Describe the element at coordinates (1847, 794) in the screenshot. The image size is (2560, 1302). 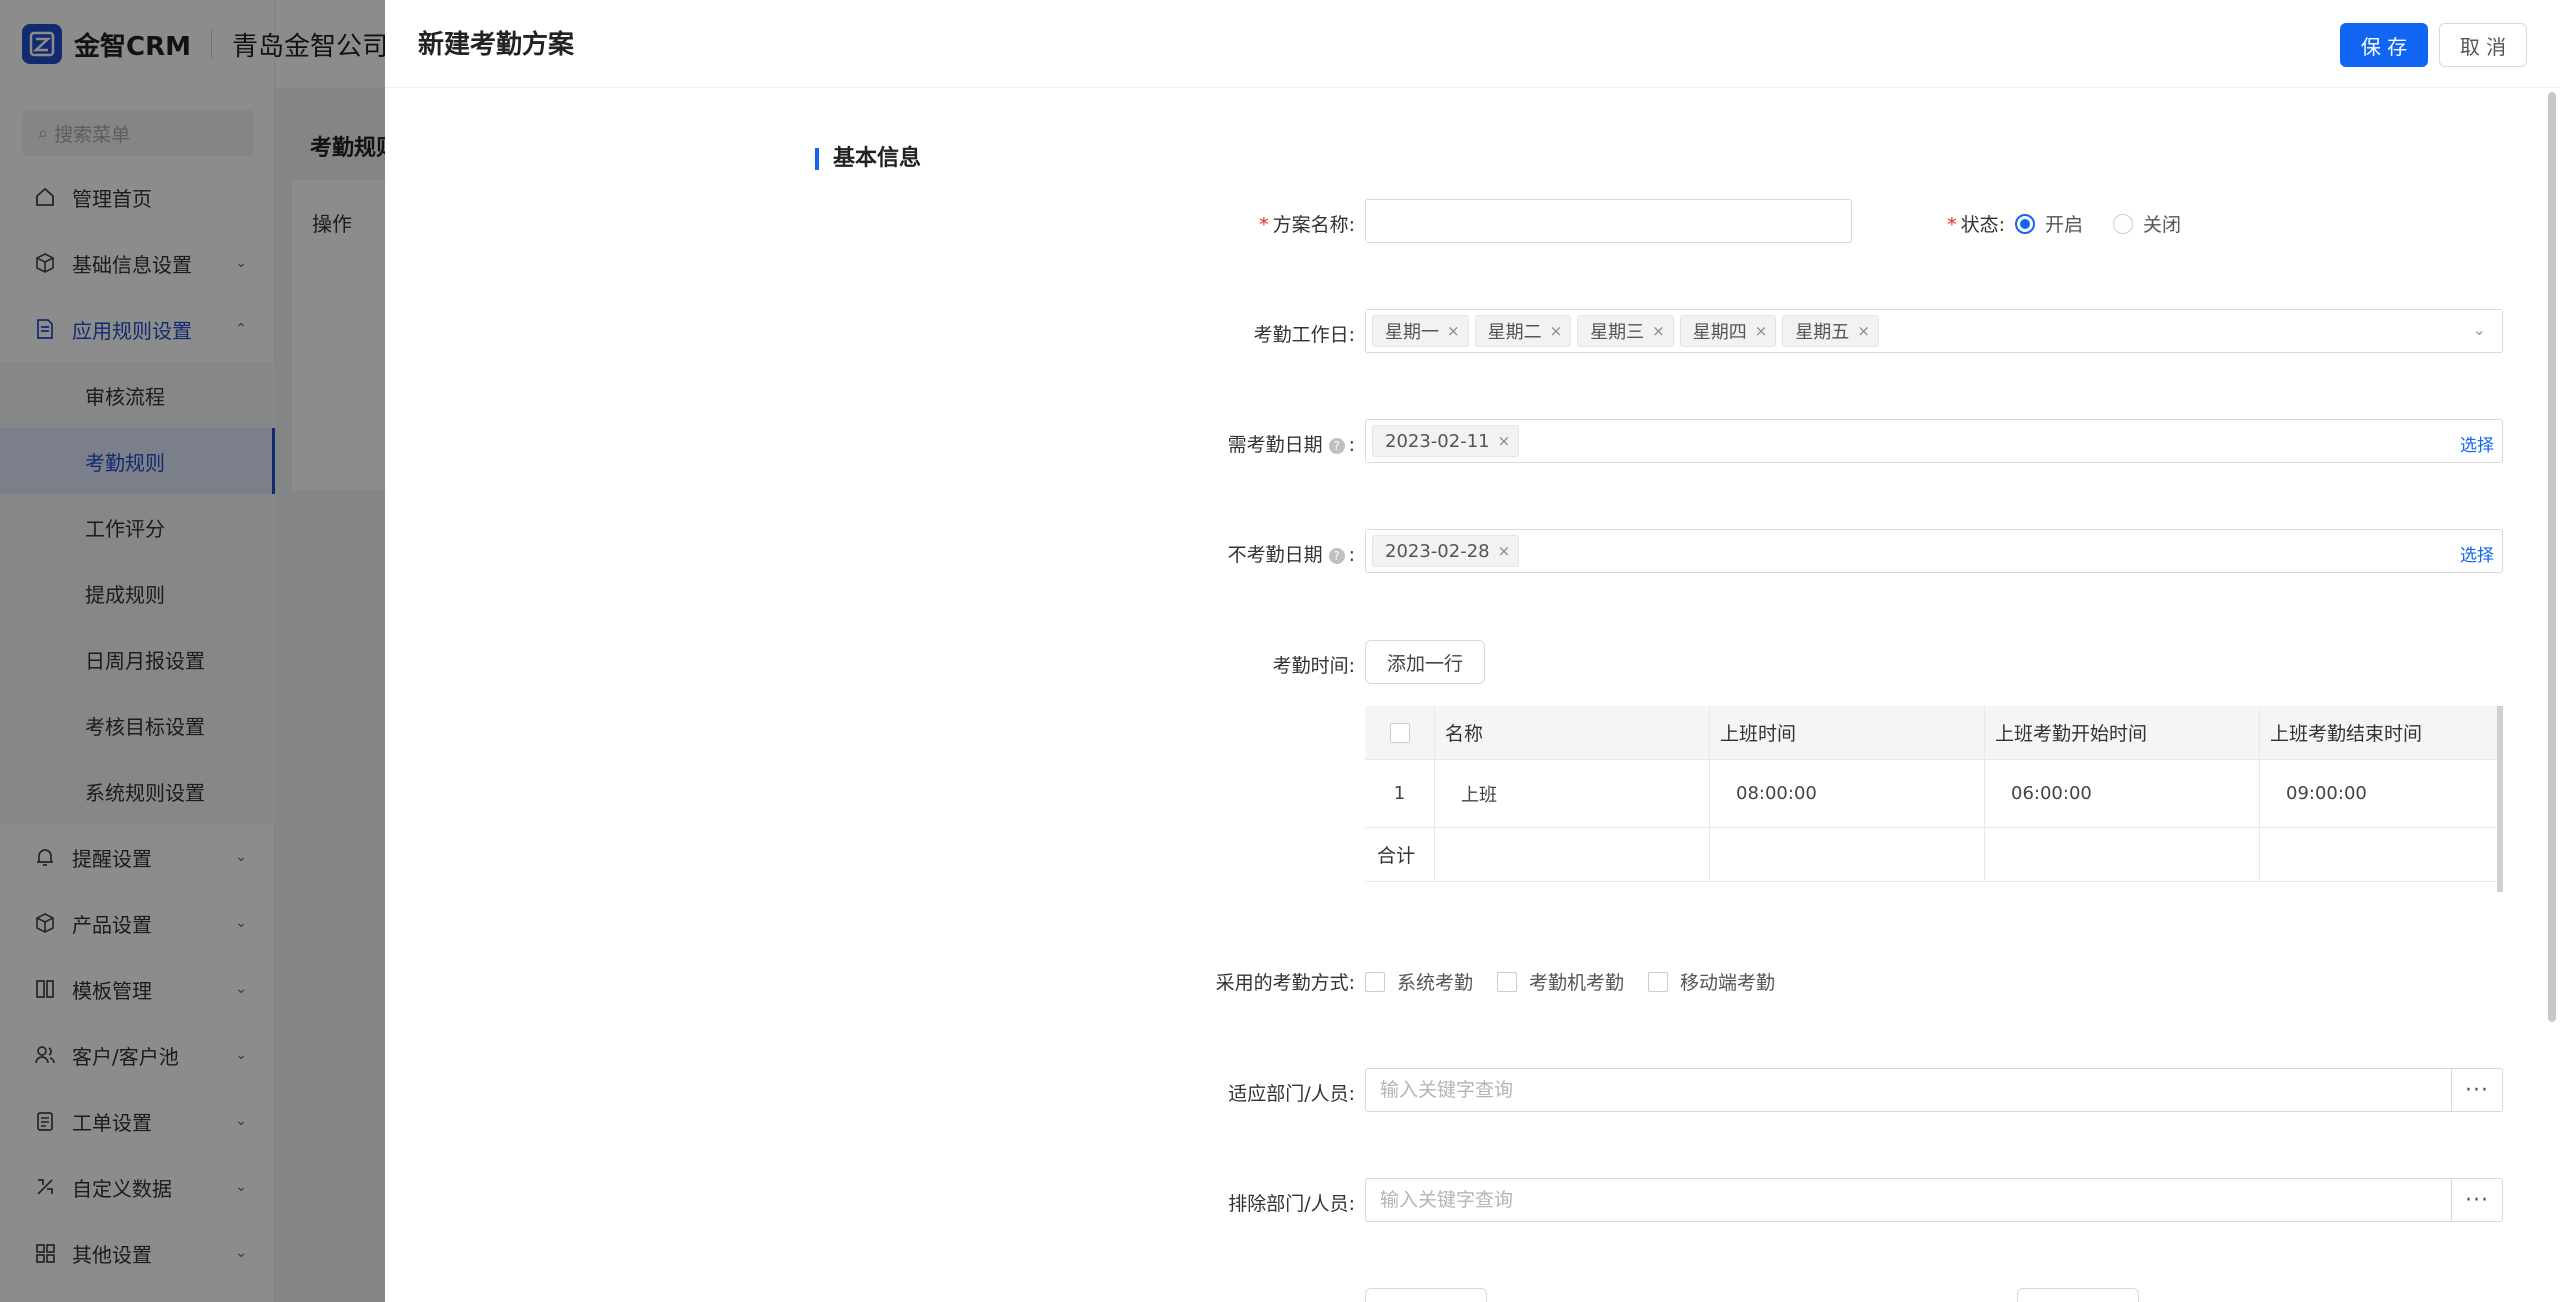
I see `row-start-time-cell: 08:00:00` at that location.